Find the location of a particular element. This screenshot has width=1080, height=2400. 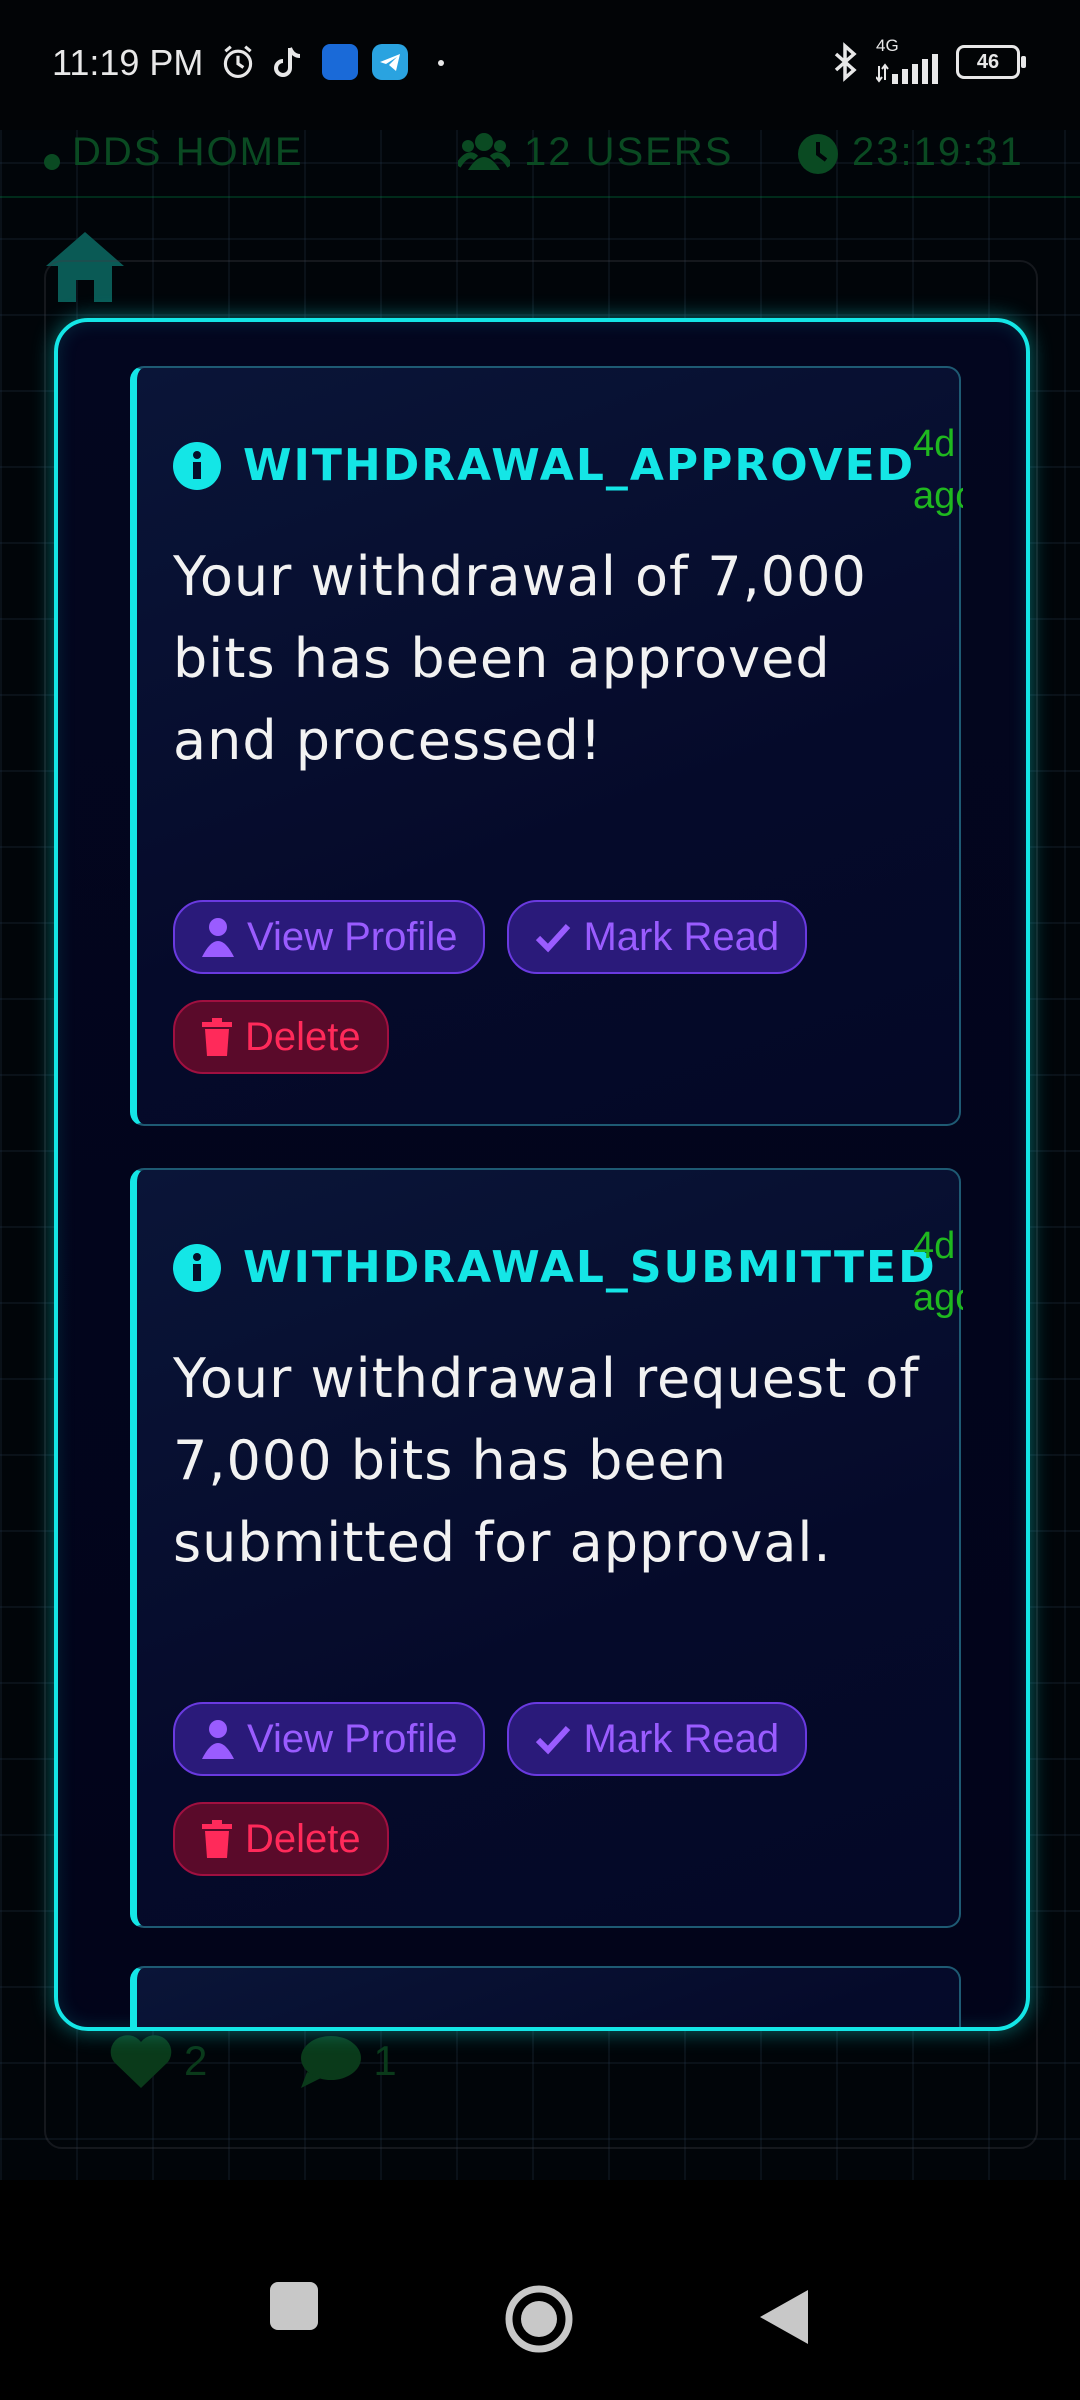

network-type: 4G is located at coordinates (887, 45).